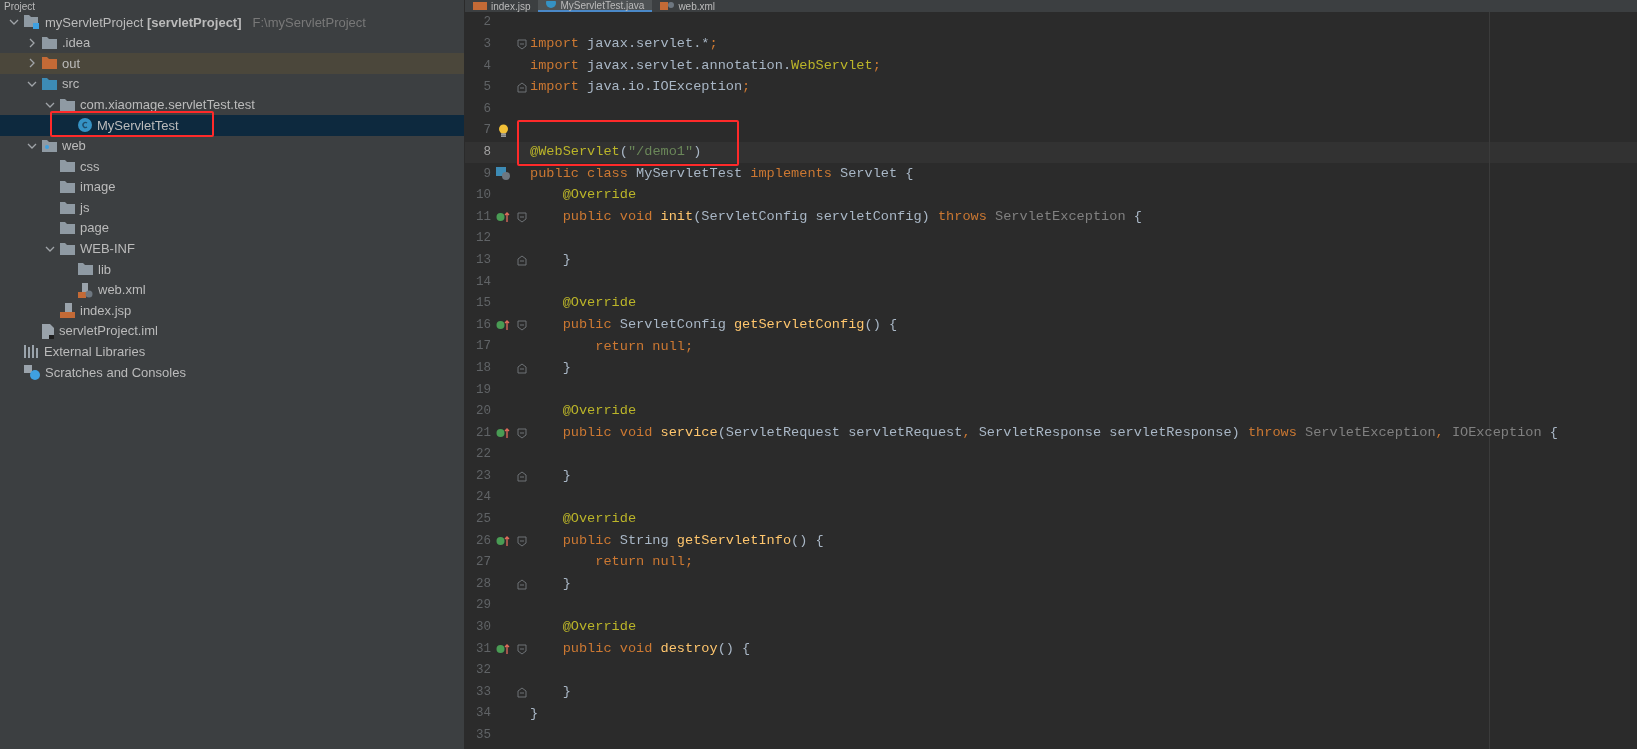  What do you see at coordinates (486, 152) in the screenshot?
I see `line-number: 8` at bounding box center [486, 152].